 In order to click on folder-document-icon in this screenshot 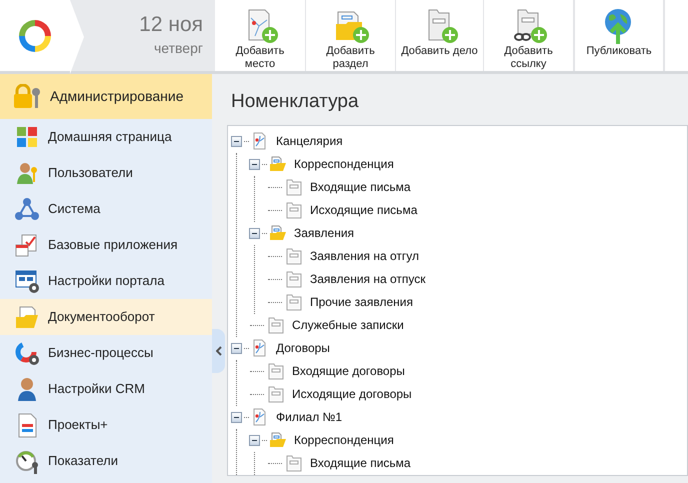, I will do `click(27, 317)`.